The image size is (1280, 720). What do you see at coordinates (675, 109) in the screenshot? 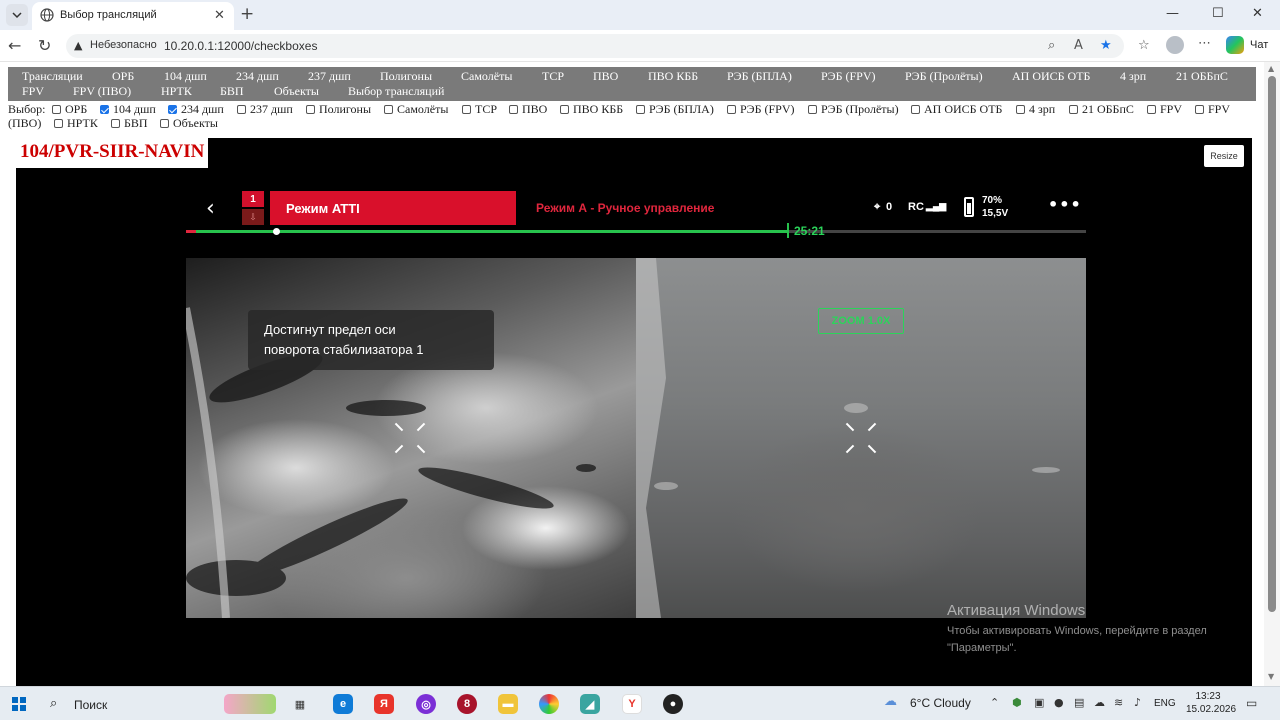
I see `checkbox-reb-bpla: РЭБ (БПЛА)` at bounding box center [675, 109].